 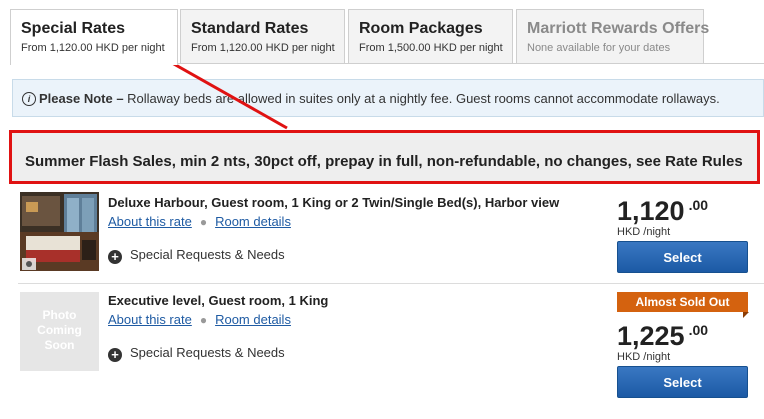 I want to click on tab-title: Special Rates, so click(x=73, y=28).